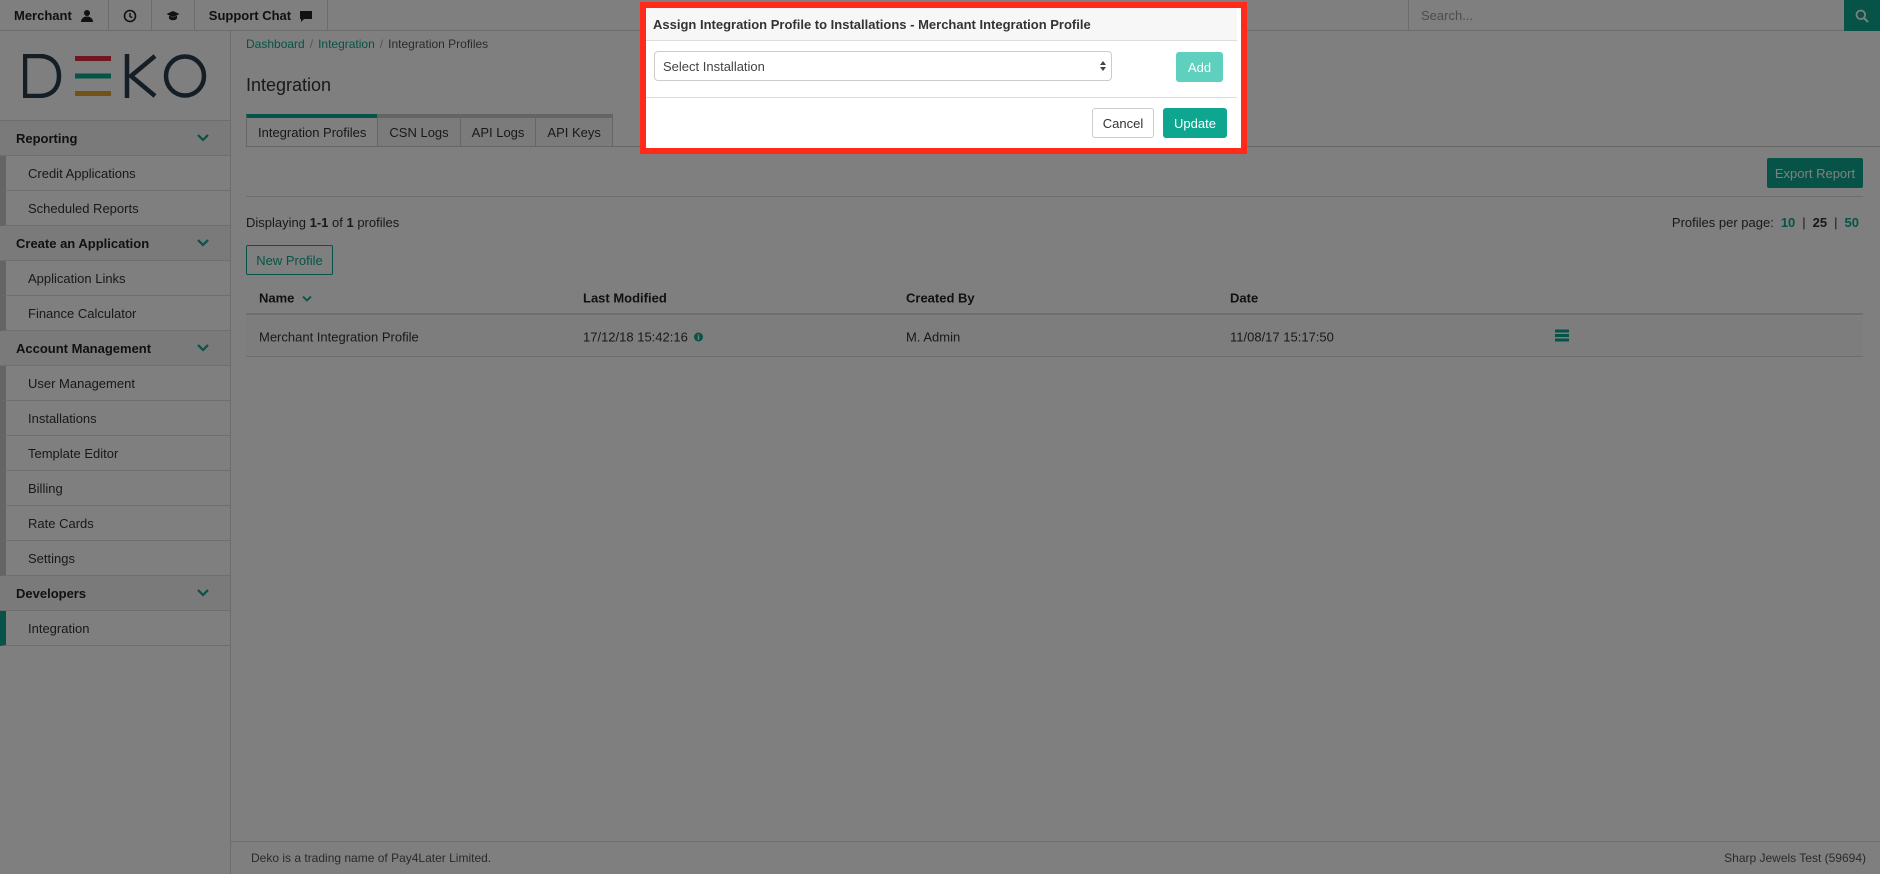 The image size is (1880, 874). Describe the element at coordinates (1199, 67) in the screenshot. I see `add-button: Add` at that location.